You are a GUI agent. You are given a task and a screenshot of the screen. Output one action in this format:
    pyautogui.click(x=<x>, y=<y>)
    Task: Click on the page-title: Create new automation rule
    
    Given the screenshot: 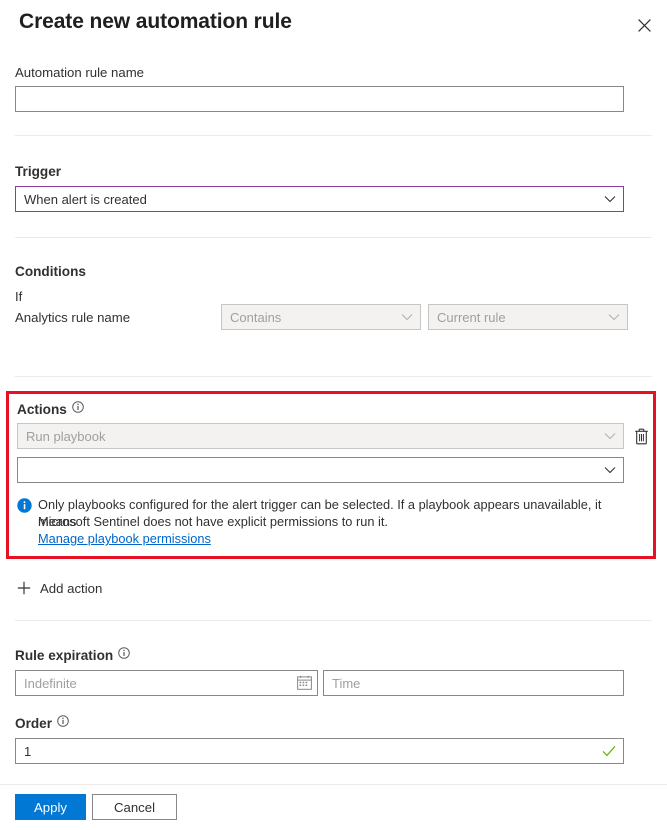 What is the action you would take?
    pyautogui.click(x=155, y=21)
    